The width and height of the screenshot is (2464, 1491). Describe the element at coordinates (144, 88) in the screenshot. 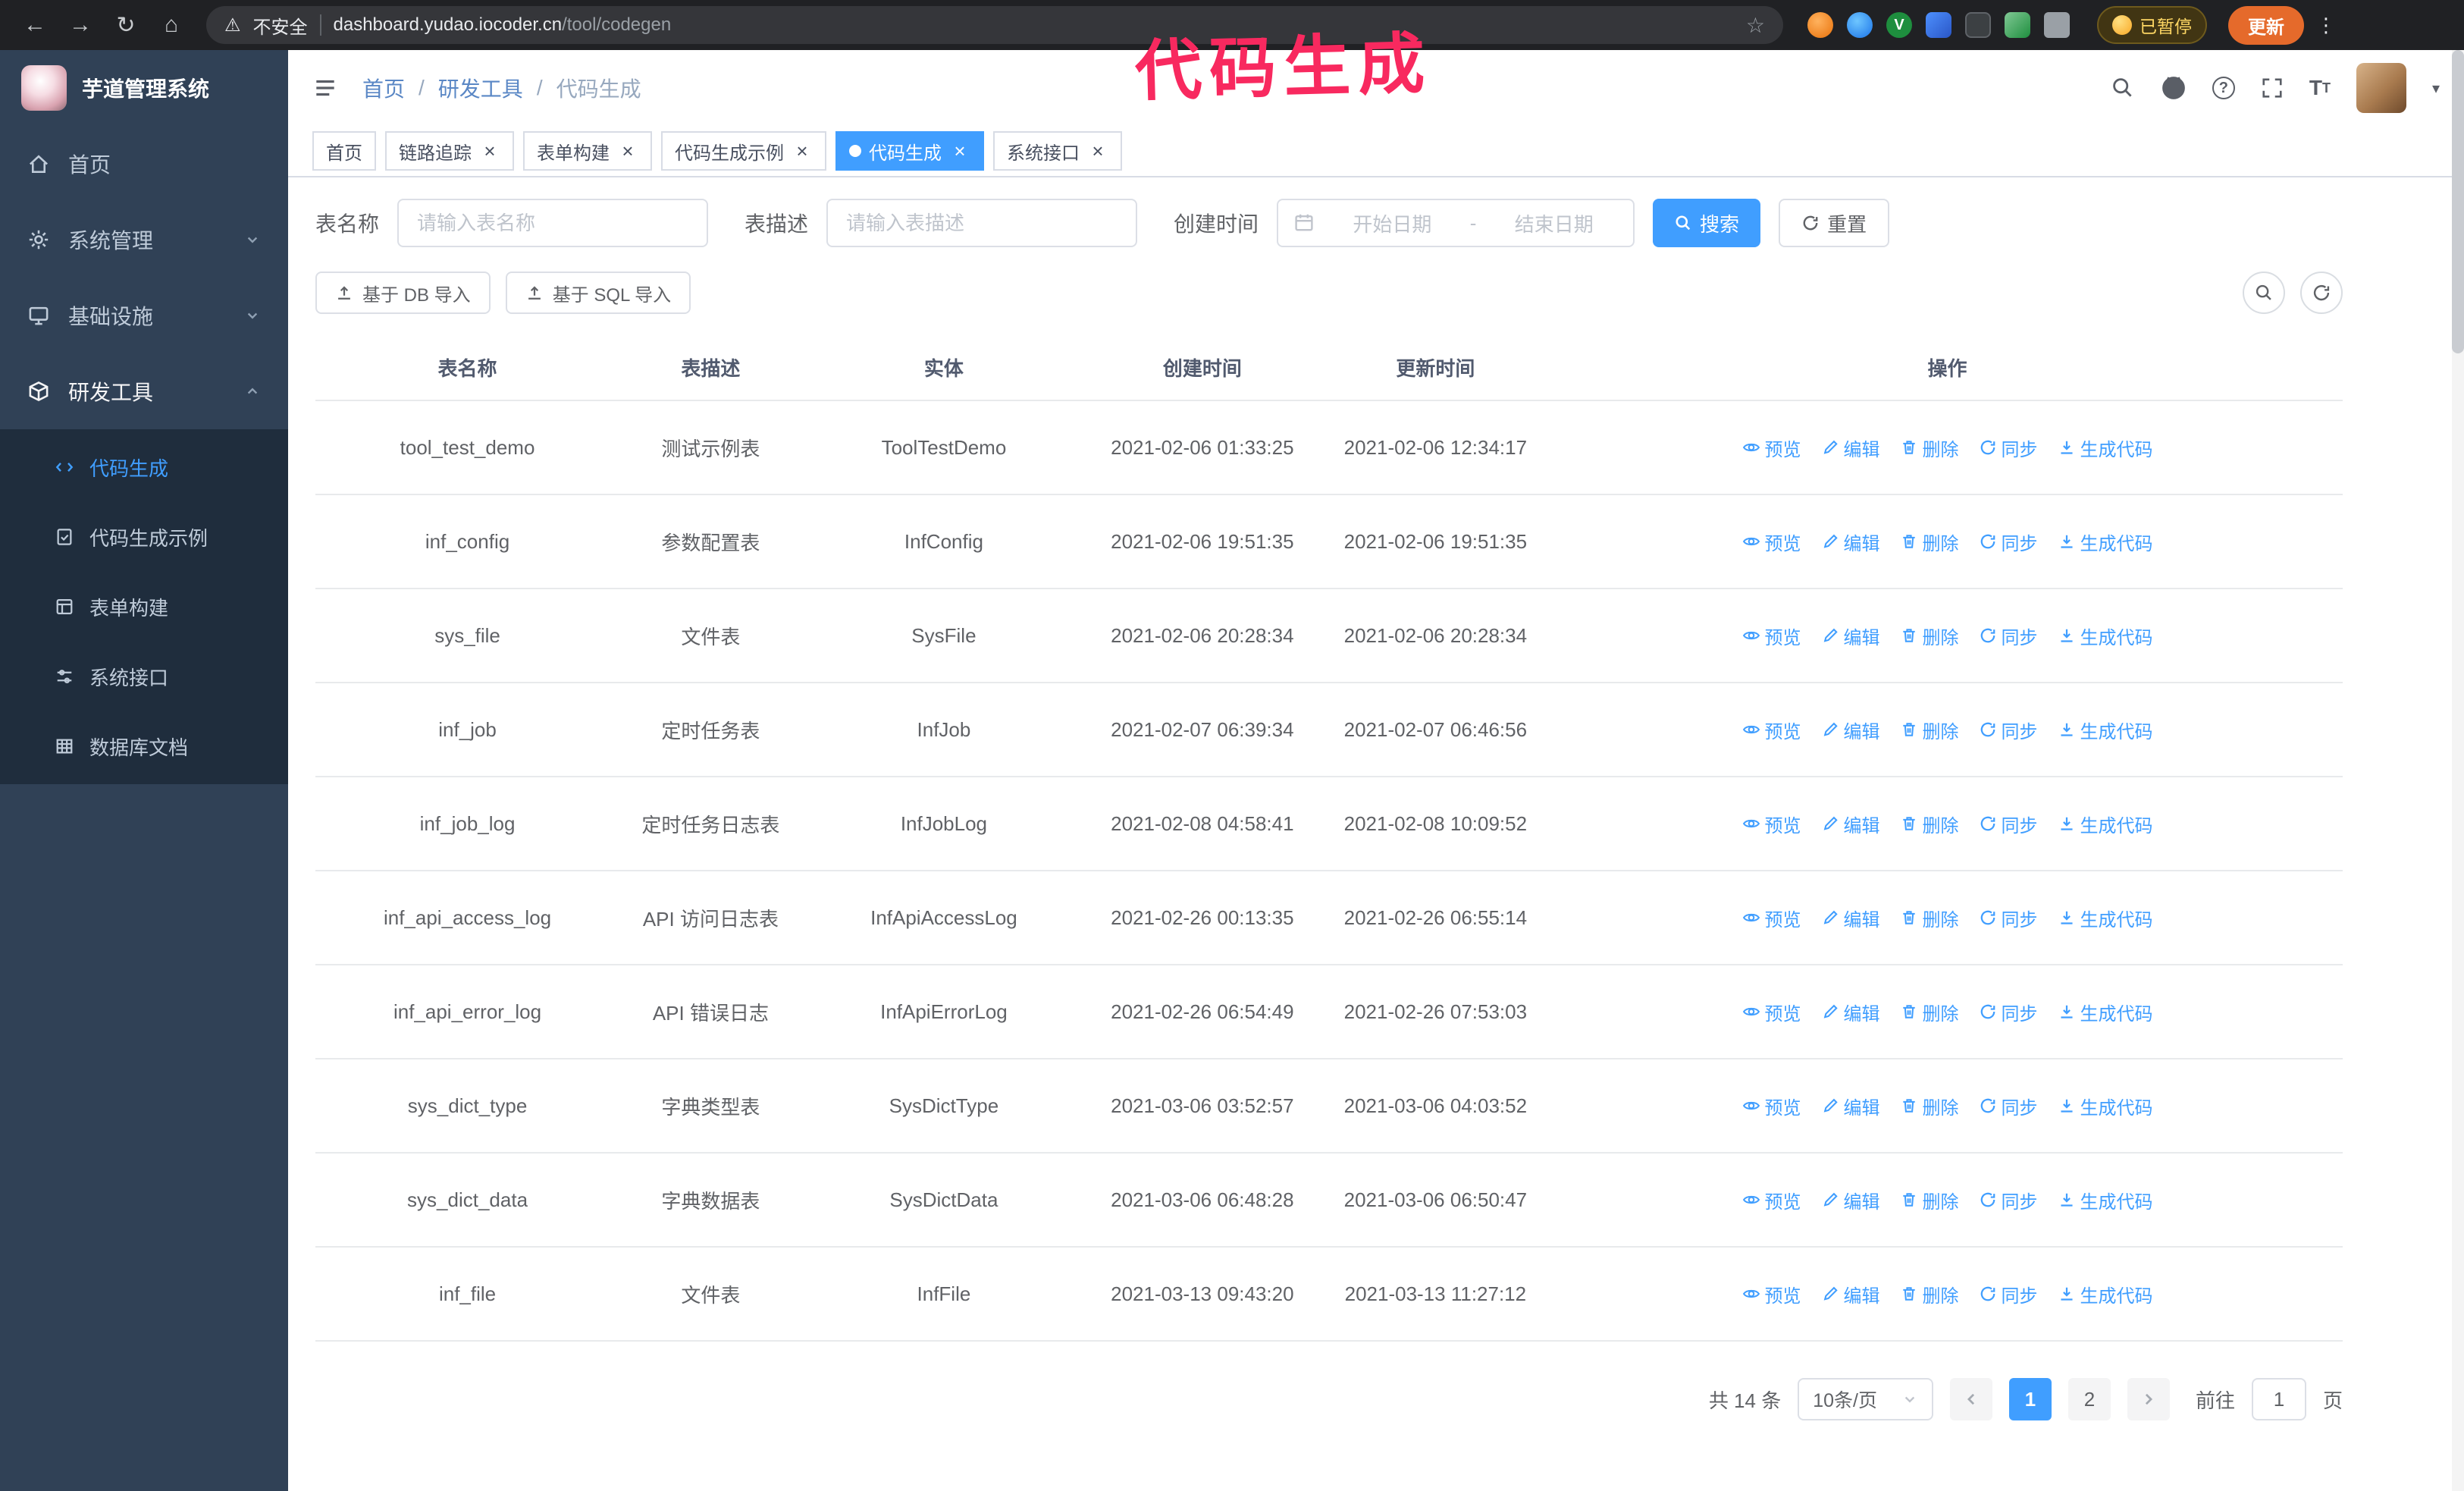

I see `app-logo: 芋道管理系统` at that location.